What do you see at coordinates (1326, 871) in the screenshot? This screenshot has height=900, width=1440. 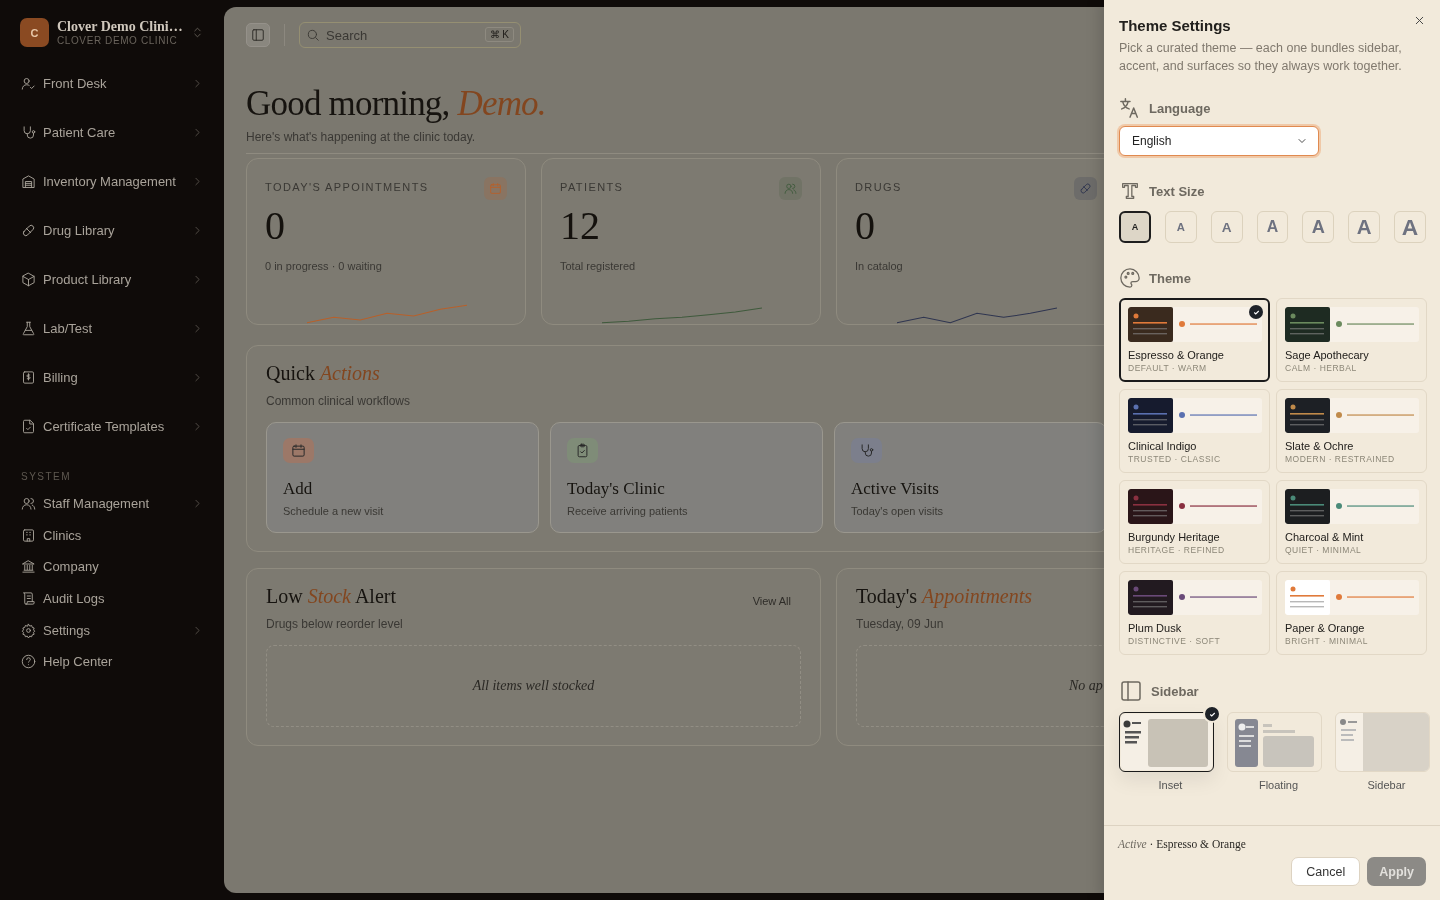 I see `cancel-button: Cancel` at bounding box center [1326, 871].